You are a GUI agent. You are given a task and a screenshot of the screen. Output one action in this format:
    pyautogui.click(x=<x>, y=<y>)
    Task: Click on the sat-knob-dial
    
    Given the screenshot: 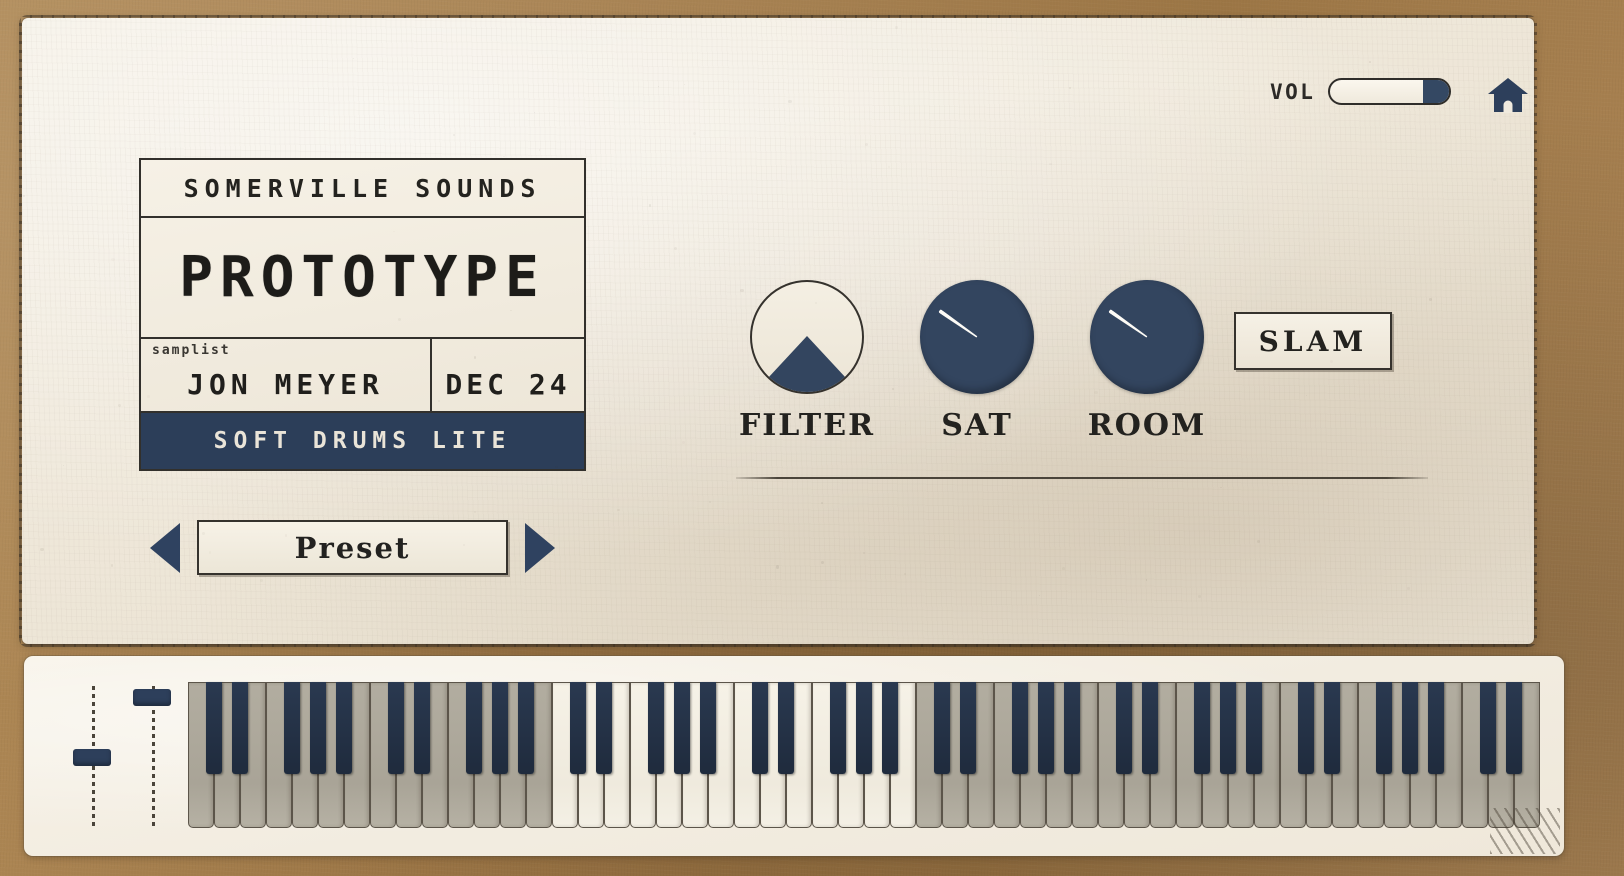 What is the action you would take?
    pyautogui.click(x=977, y=337)
    